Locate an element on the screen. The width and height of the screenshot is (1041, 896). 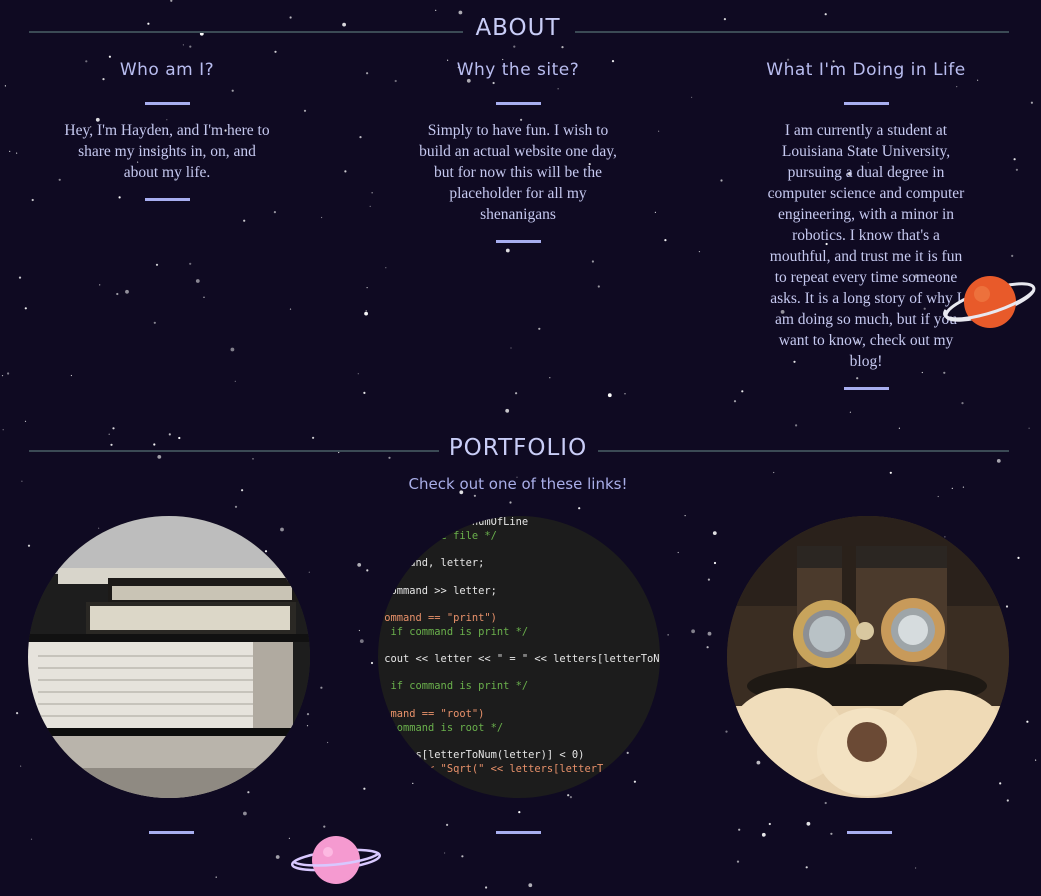
code-line-4: ommand, letter; is located at coordinates (431, 563).